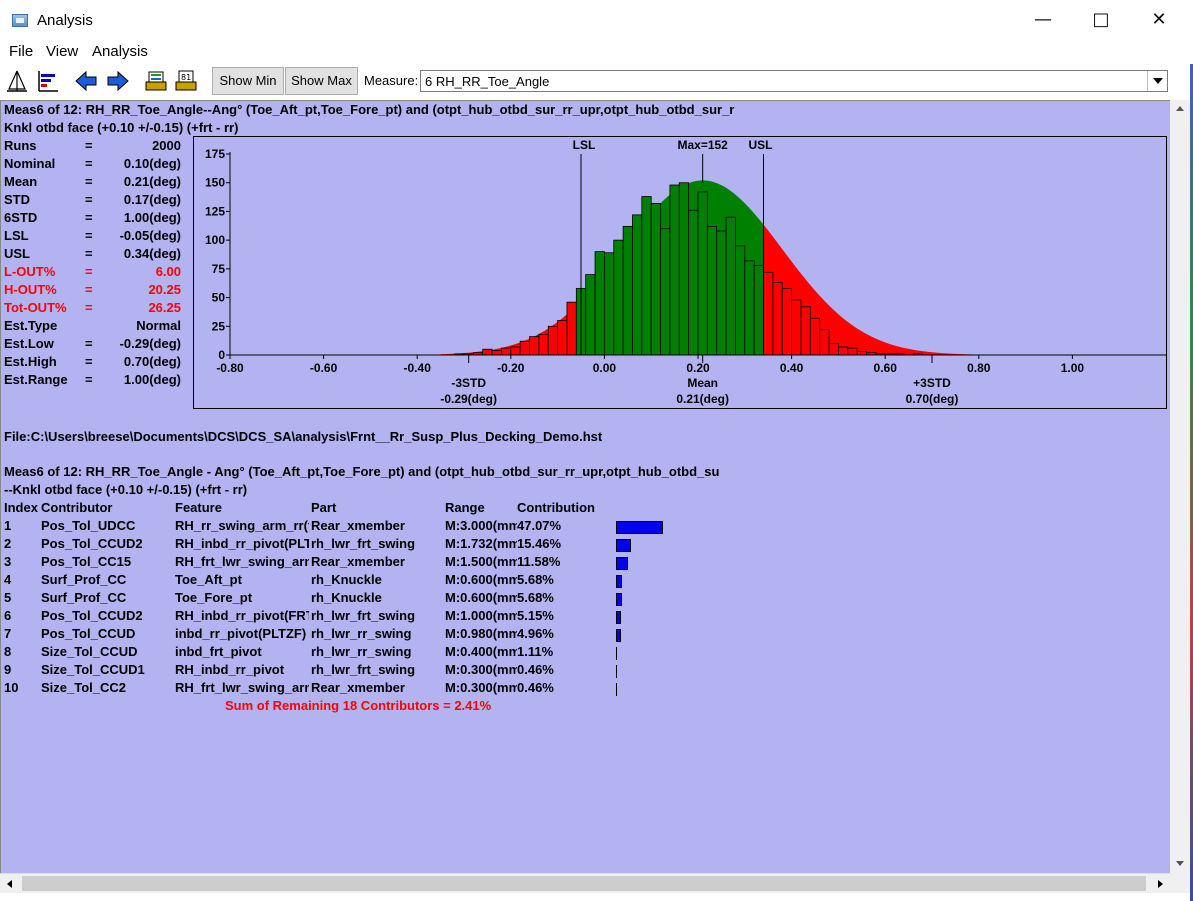 The image size is (1193, 901). Describe the element at coordinates (21, 51) in the screenshot. I see `menu-file: File` at that location.